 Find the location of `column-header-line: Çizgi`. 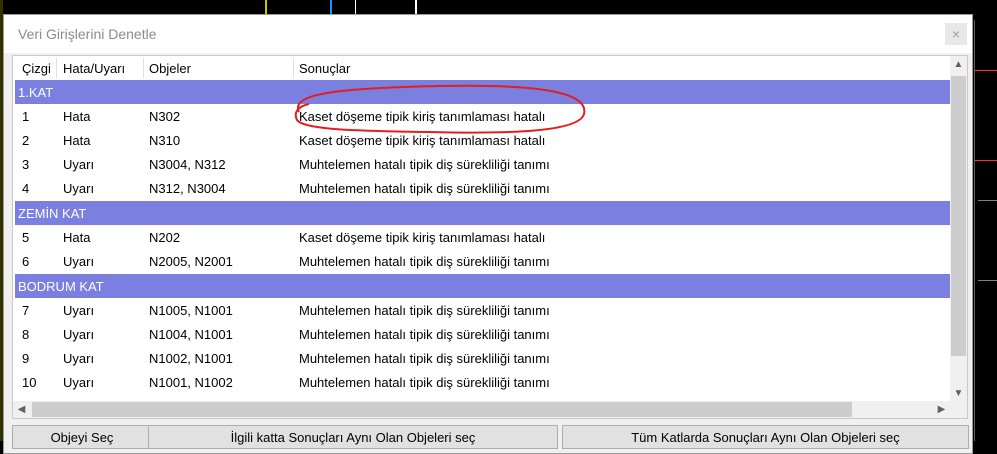

column-header-line: Çizgi is located at coordinates (36, 68).